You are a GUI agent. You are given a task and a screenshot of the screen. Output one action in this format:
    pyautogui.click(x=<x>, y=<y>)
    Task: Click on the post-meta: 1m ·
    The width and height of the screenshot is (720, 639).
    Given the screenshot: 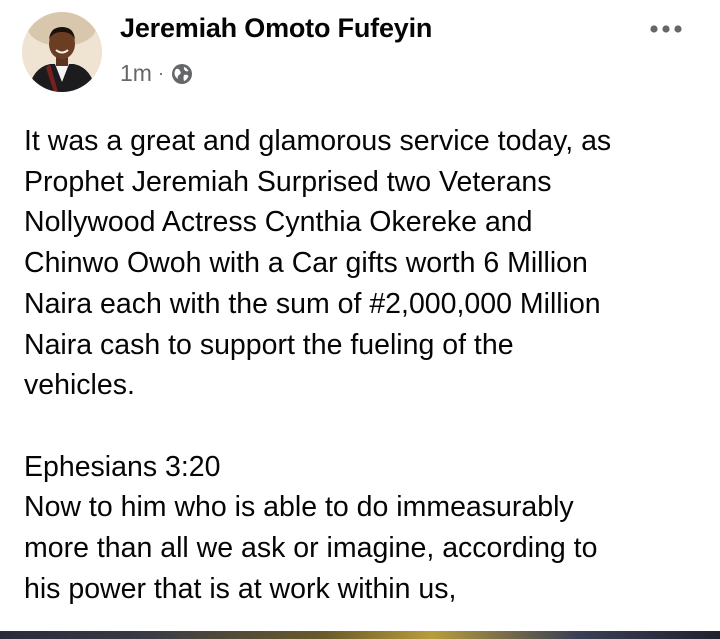 What is the action you would take?
    pyautogui.click(x=156, y=73)
    